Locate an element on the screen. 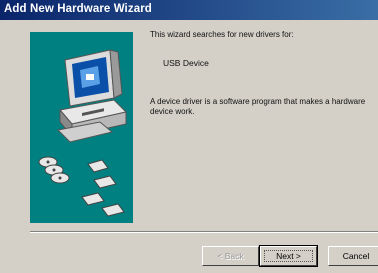 The width and height of the screenshot is (378, 273). title-bar: Add New Hardware Wizard is located at coordinates (189, 10).